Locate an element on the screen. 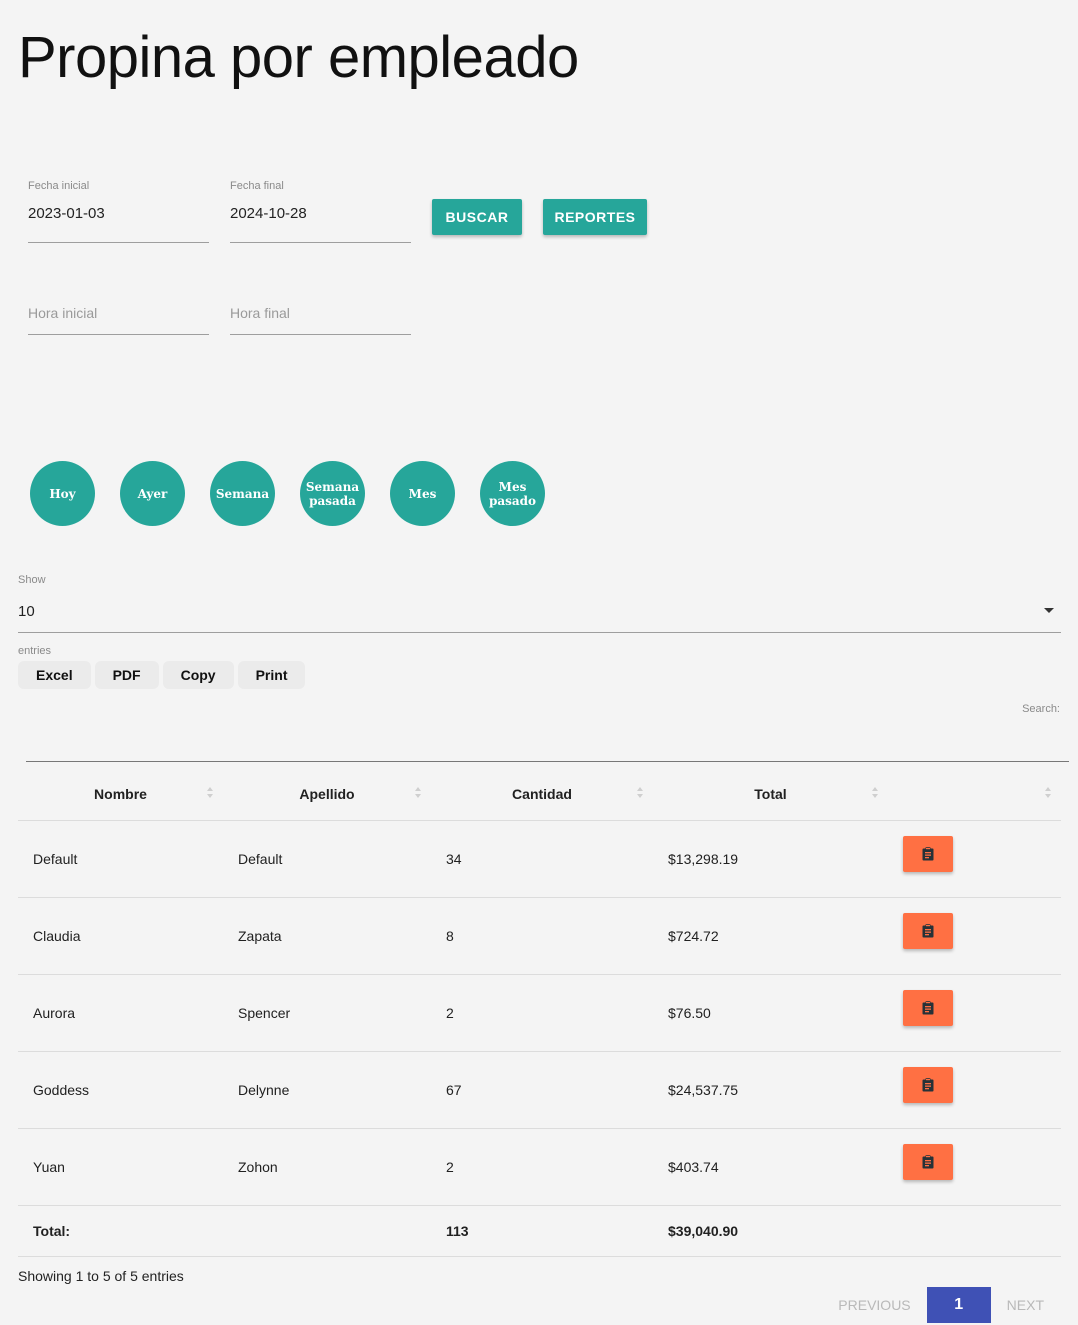  pdf-button: PDF is located at coordinates (126, 675).